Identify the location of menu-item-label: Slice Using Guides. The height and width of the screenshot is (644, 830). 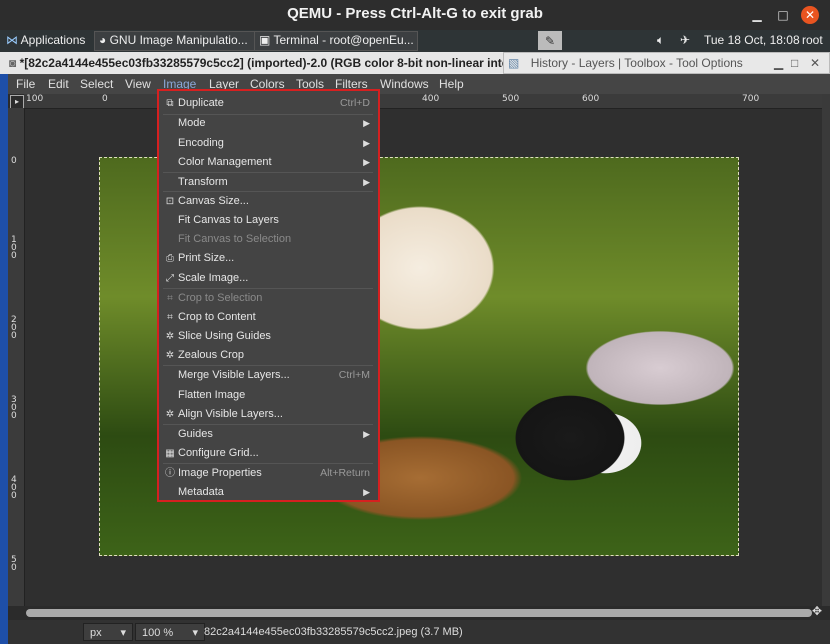
(224, 336).